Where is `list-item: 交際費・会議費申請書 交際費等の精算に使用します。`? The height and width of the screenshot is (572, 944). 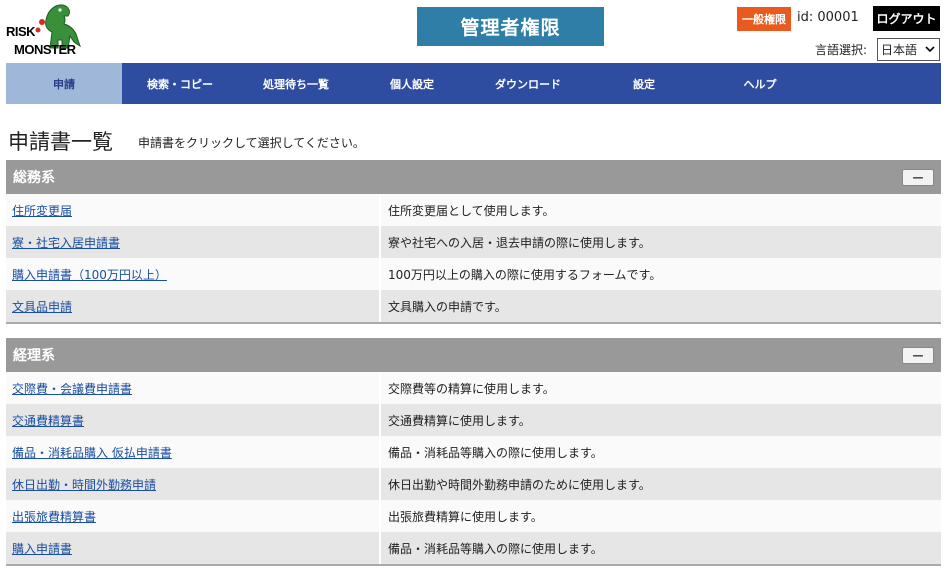 list-item: 交際費・会議費申請書 交際費等の精算に使用します。 is located at coordinates (473, 388).